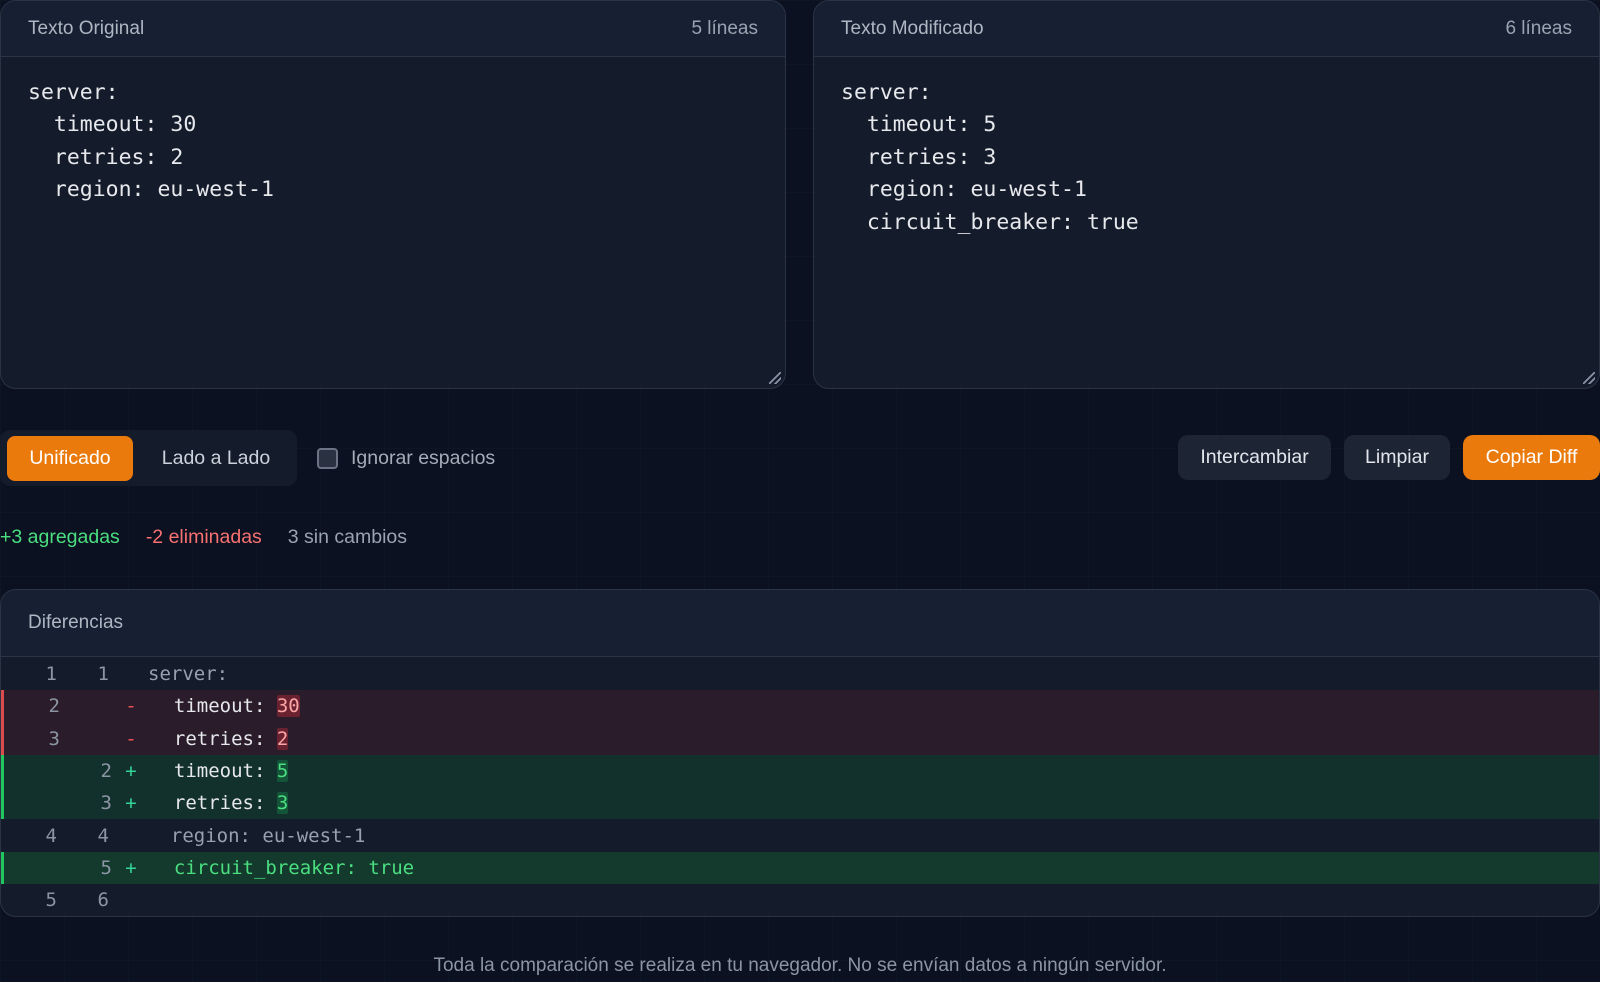  What do you see at coordinates (54, 706) in the screenshot?
I see `old-line-number: 2` at bounding box center [54, 706].